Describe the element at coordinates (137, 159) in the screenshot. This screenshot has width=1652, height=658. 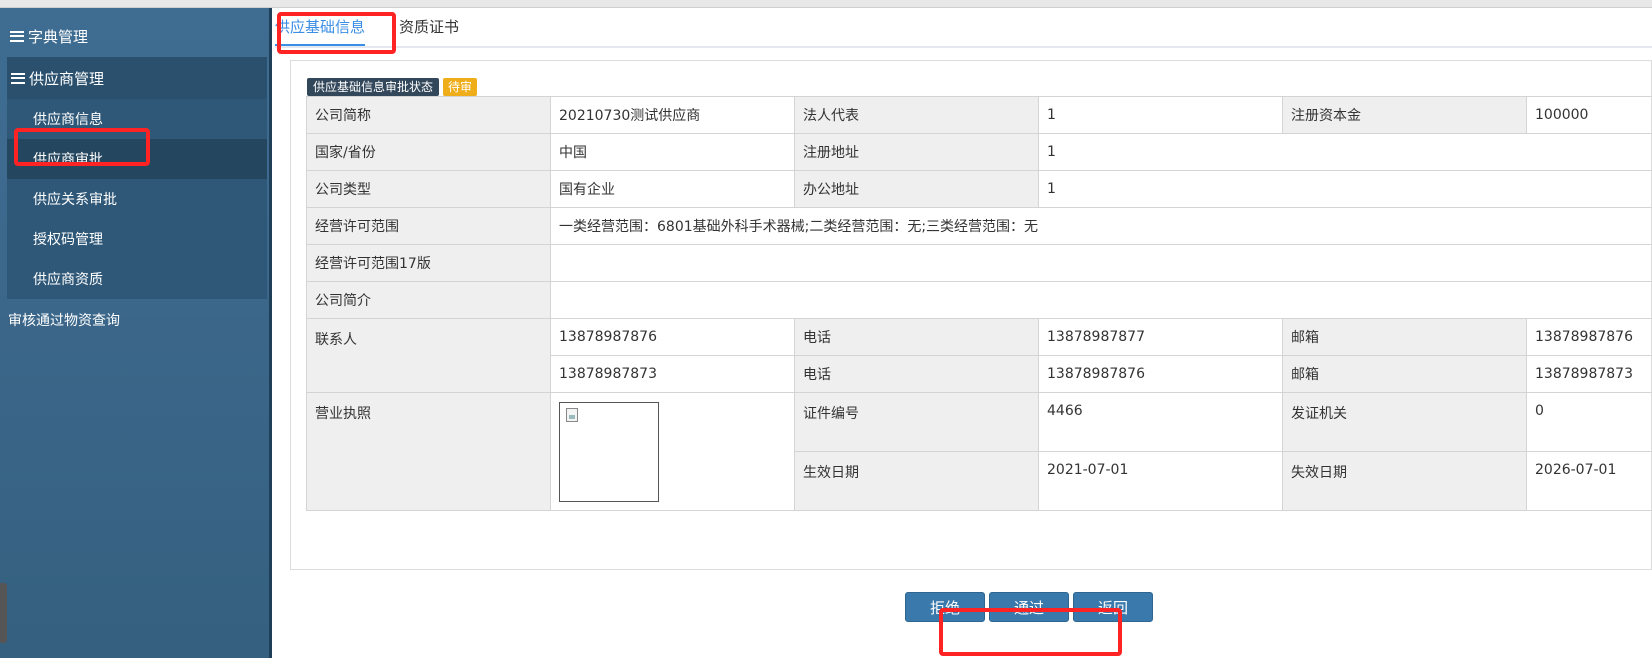
I see `sidebar-item-supplier-approval: 供应商审批` at that location.